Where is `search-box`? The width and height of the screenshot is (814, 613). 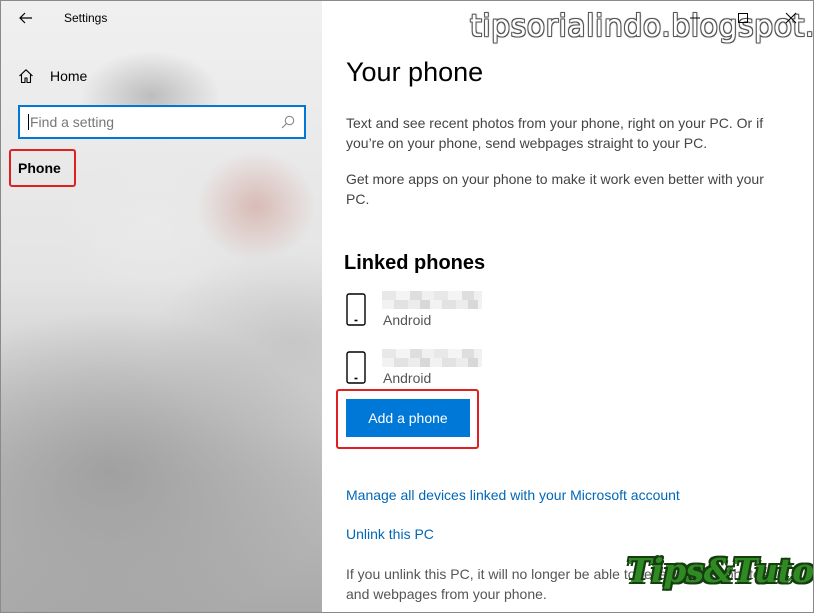 search-box is located at coordinates (162, 122).